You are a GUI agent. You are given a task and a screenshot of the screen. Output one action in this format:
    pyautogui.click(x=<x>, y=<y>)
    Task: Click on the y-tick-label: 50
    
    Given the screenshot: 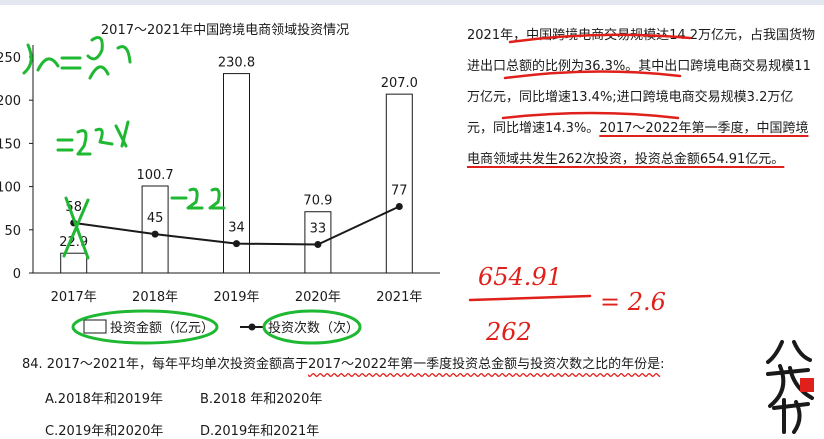 What is the action you would take?
    pyautogui.click(x=12, y=231)
    